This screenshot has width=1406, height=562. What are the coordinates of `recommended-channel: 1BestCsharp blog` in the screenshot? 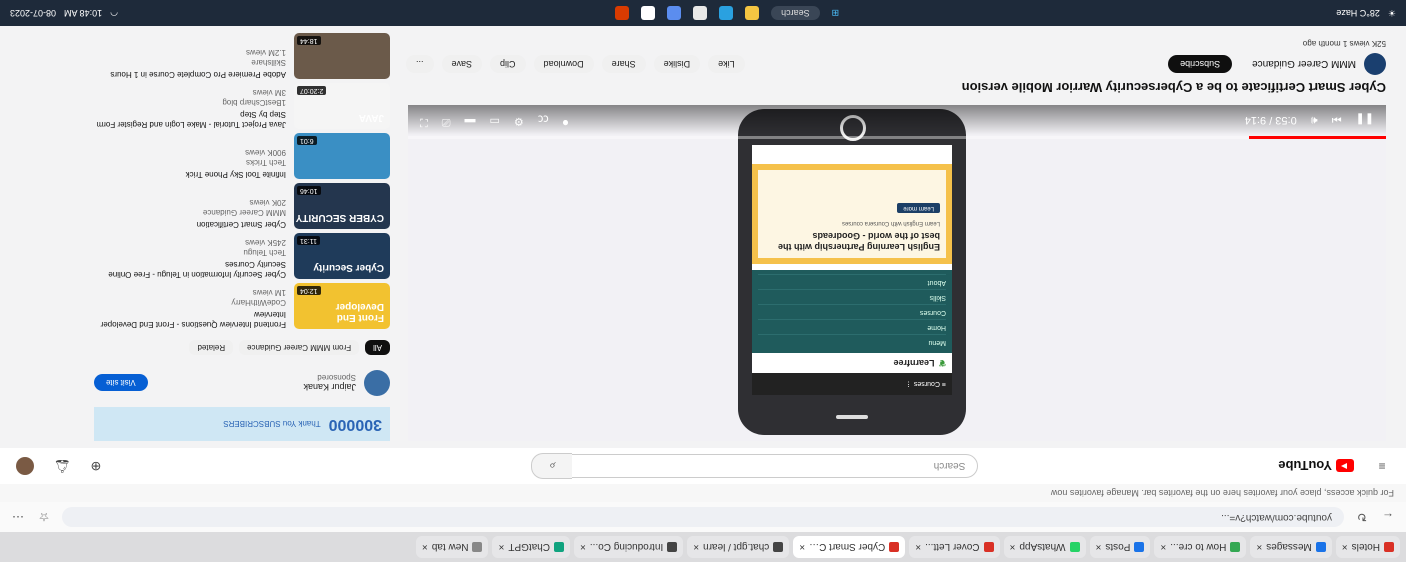 It's located at (190, 102).